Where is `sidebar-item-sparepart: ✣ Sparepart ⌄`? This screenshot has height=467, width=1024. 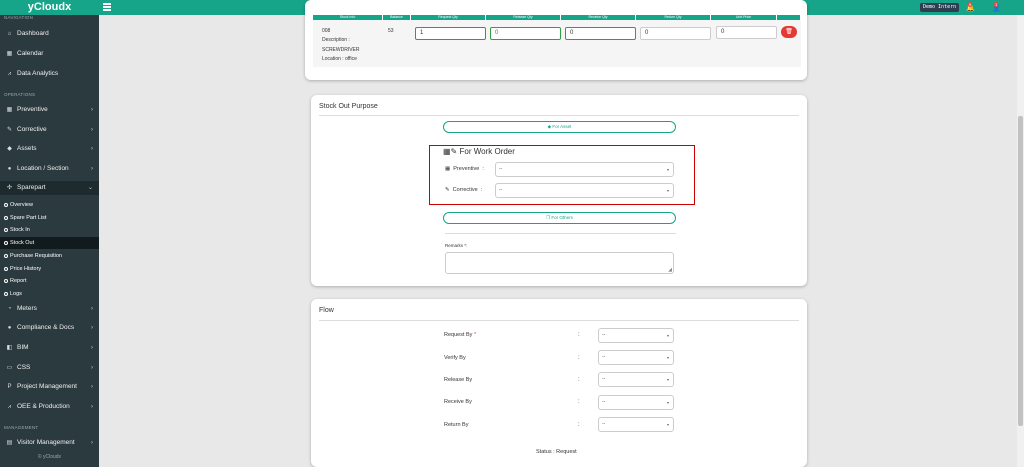 sidebar-item-sparepart: ✣ Sparepart ⌄ is located at coordinates (49, 188).